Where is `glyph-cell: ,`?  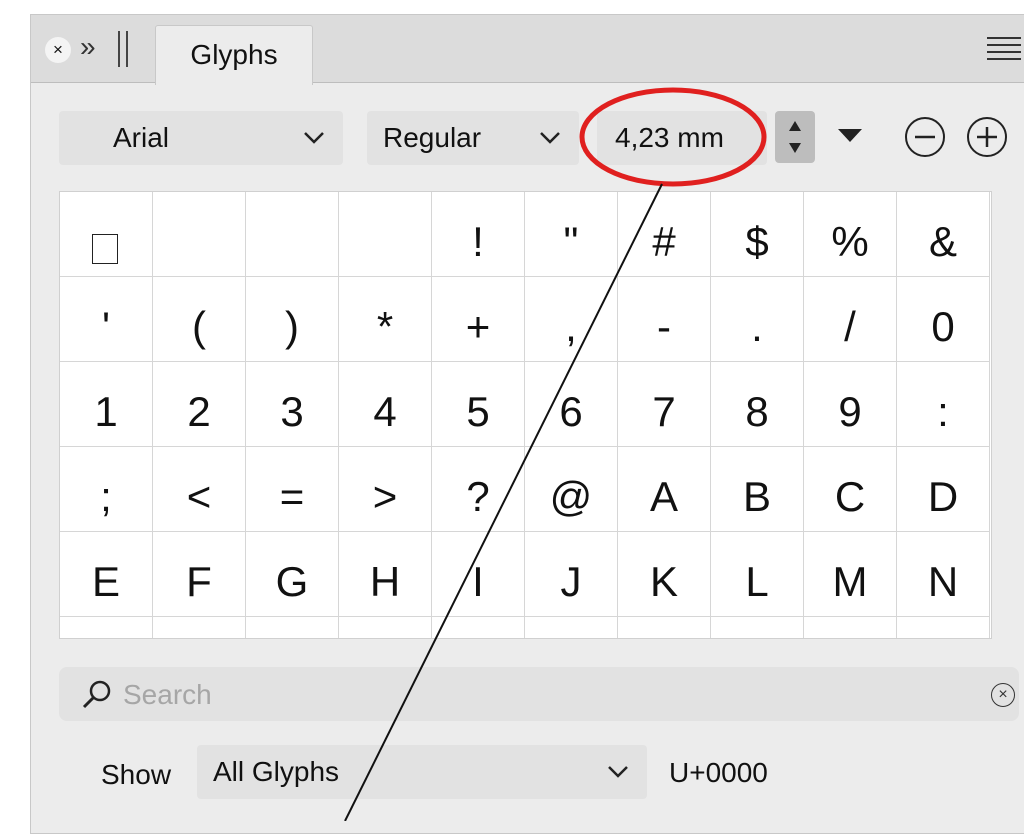
glyph-cell: , is located at coordinates (571, 319).